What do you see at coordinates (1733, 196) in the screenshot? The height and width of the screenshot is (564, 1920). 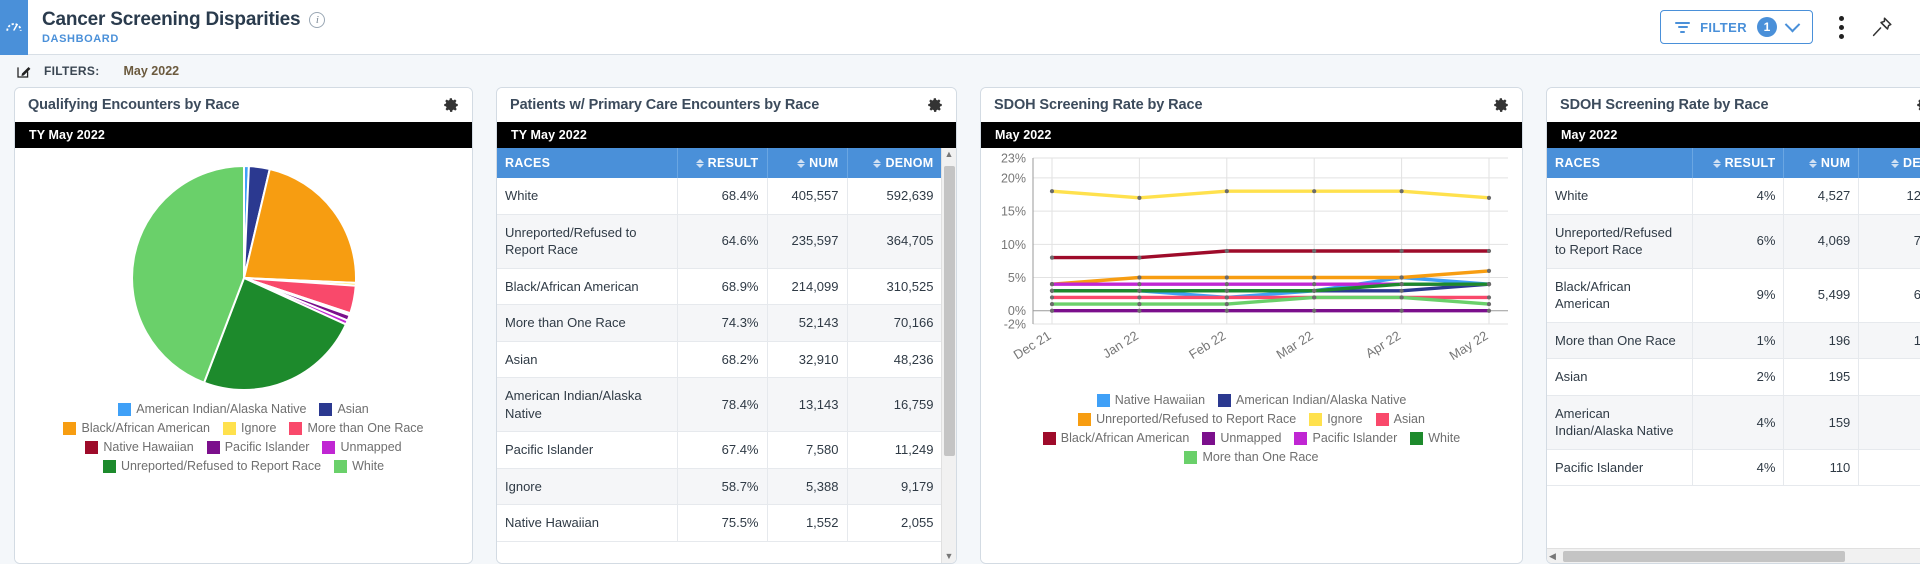 I see `table-row: White 4% 4,527 12` at bounding box center [1733, 196].